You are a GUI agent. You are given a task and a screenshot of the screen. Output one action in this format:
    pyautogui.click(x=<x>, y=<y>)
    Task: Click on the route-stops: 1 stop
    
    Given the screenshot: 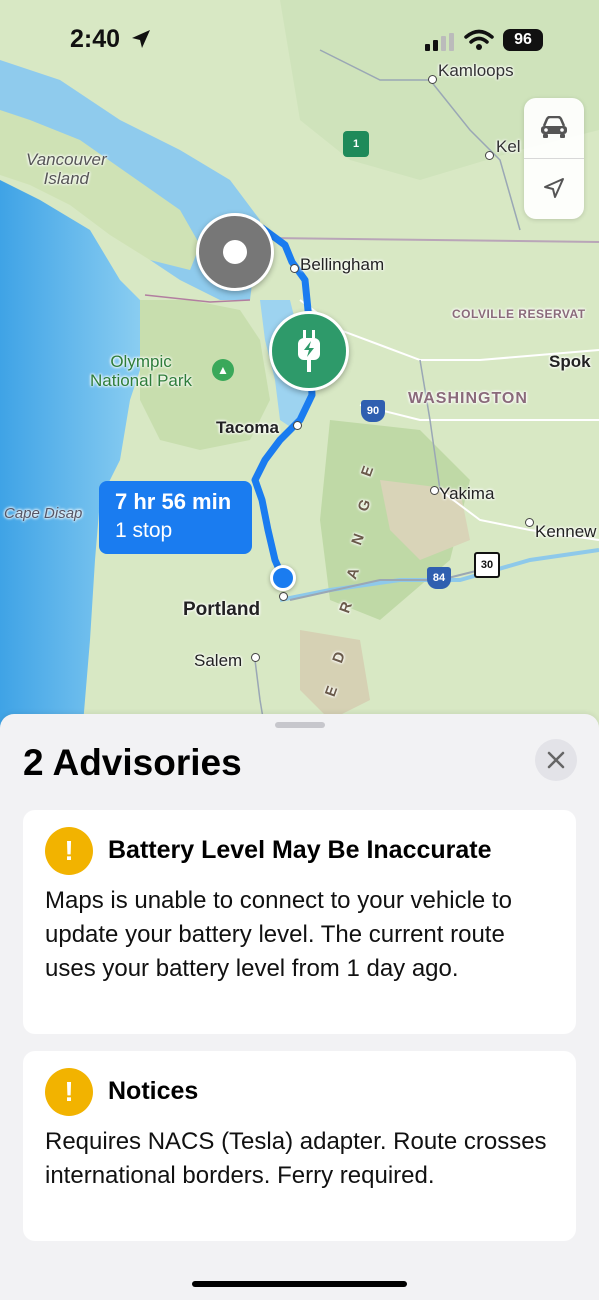 What is the action you would take?
    pyautogui.click(x=144, y=530)
    